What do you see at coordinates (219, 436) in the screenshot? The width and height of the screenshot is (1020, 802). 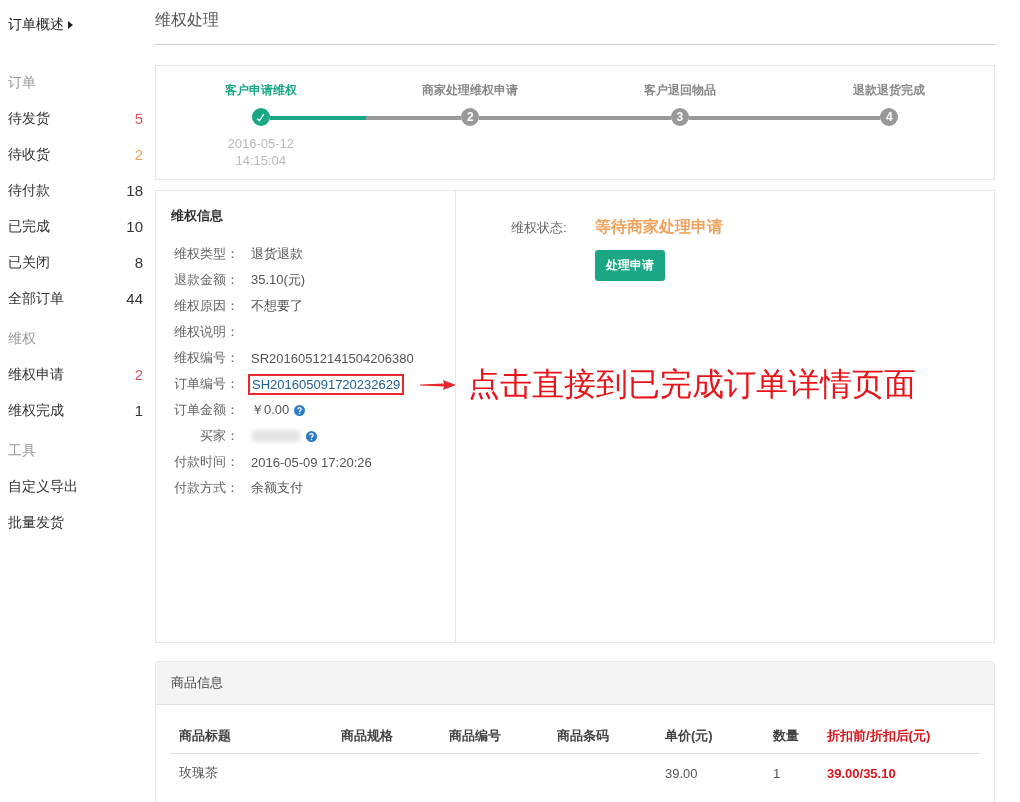 I see `field-label: 买家：` at bounding box center [219, 436].